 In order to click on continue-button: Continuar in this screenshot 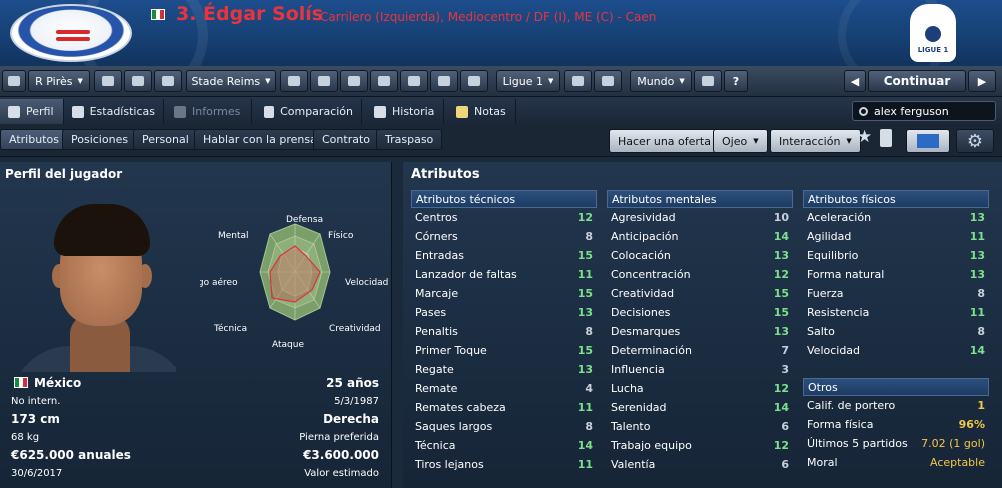, I will do `click(917, 81)`.